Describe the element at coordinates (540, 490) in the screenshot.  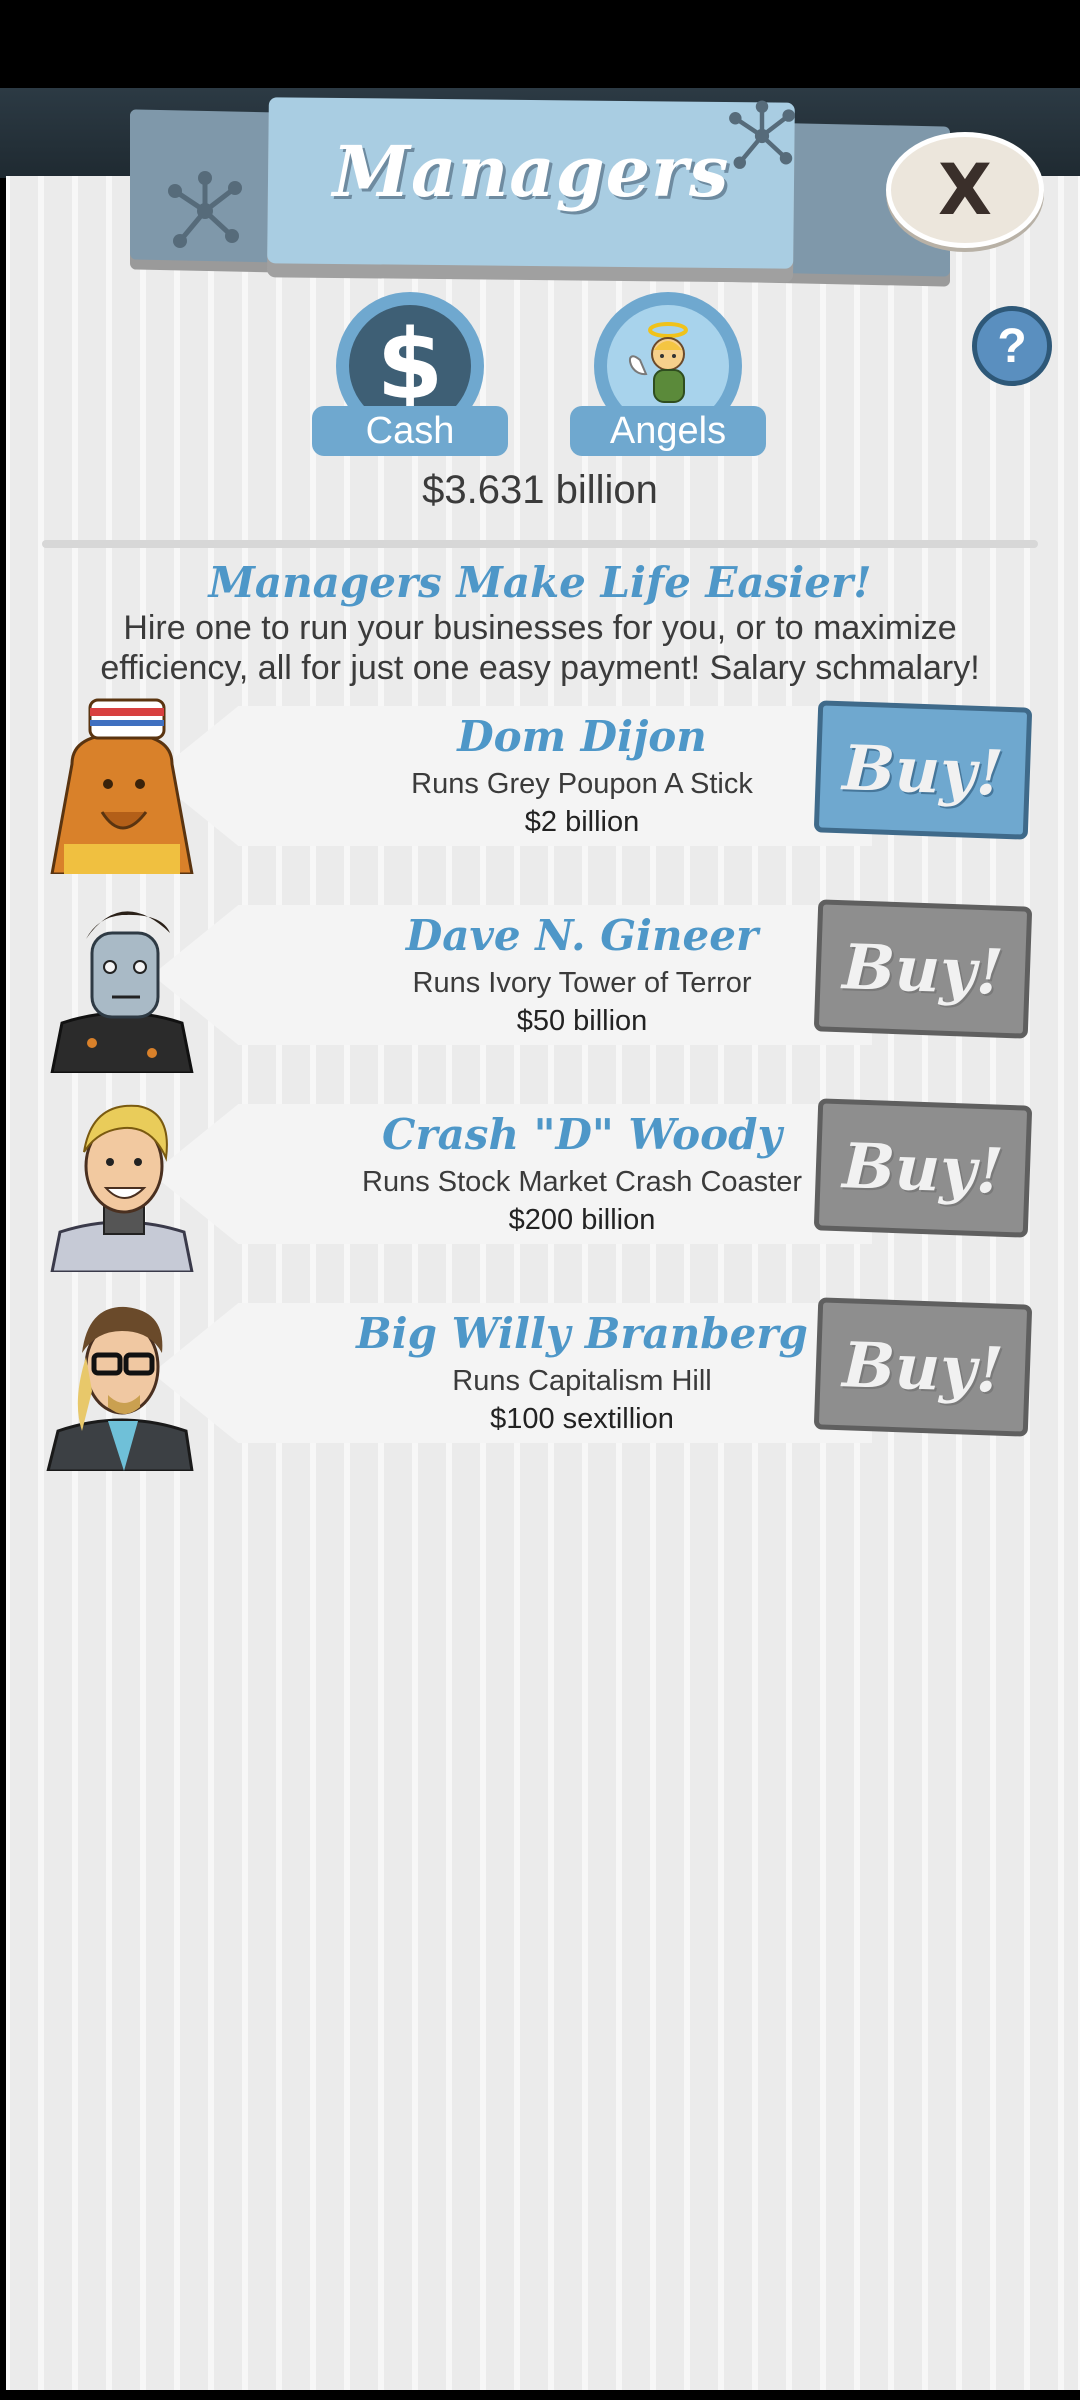
I see `cash-balance: $3.631 billion` at that location.